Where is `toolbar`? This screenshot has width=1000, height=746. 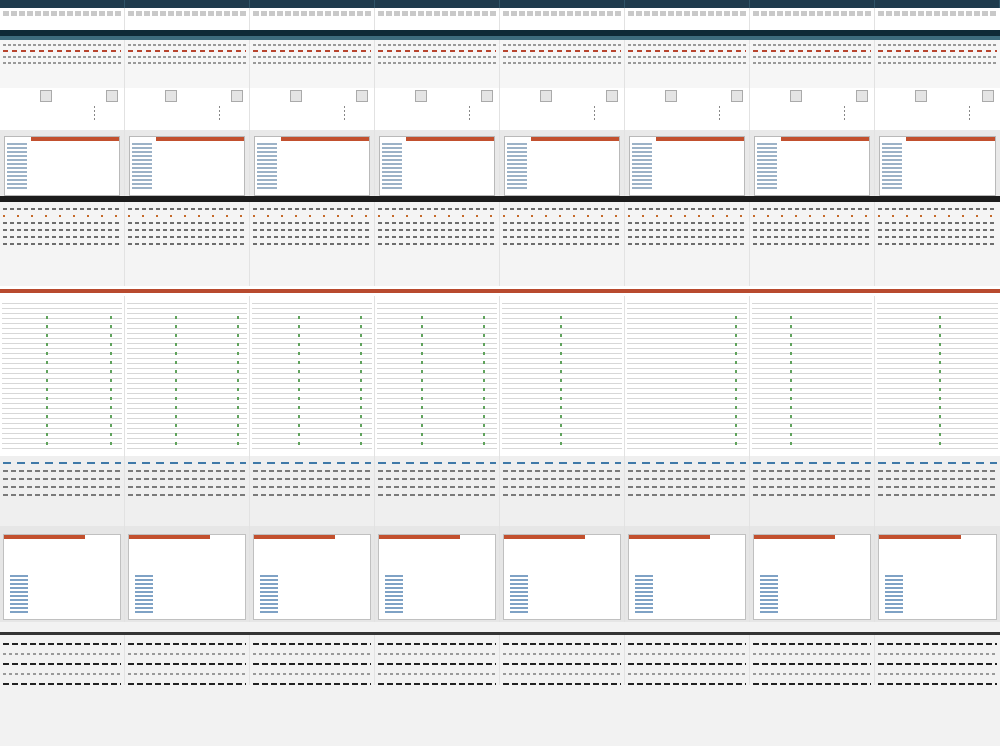
toolbar is located at coordinates (500, 64).